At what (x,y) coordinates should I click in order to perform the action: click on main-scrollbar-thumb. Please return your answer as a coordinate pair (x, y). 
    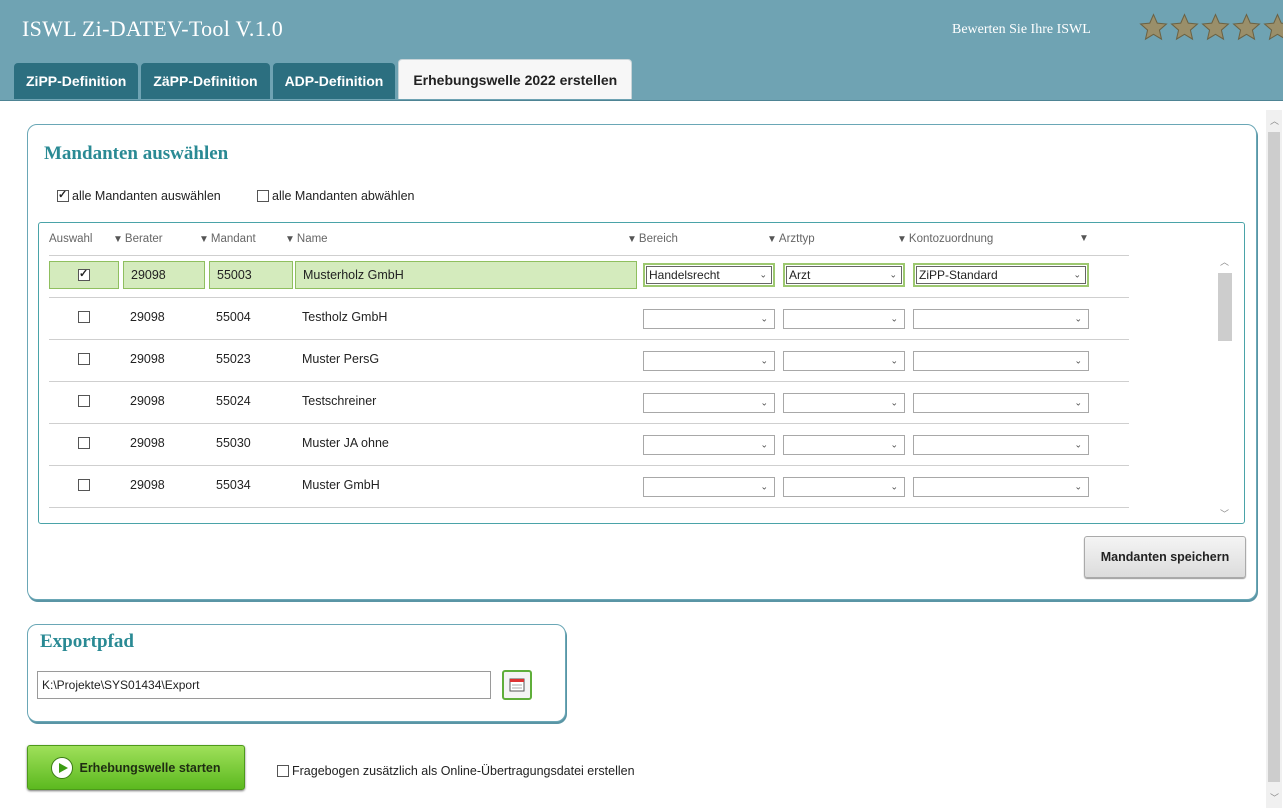
    Looking at the image, I should click on (1274, 457).